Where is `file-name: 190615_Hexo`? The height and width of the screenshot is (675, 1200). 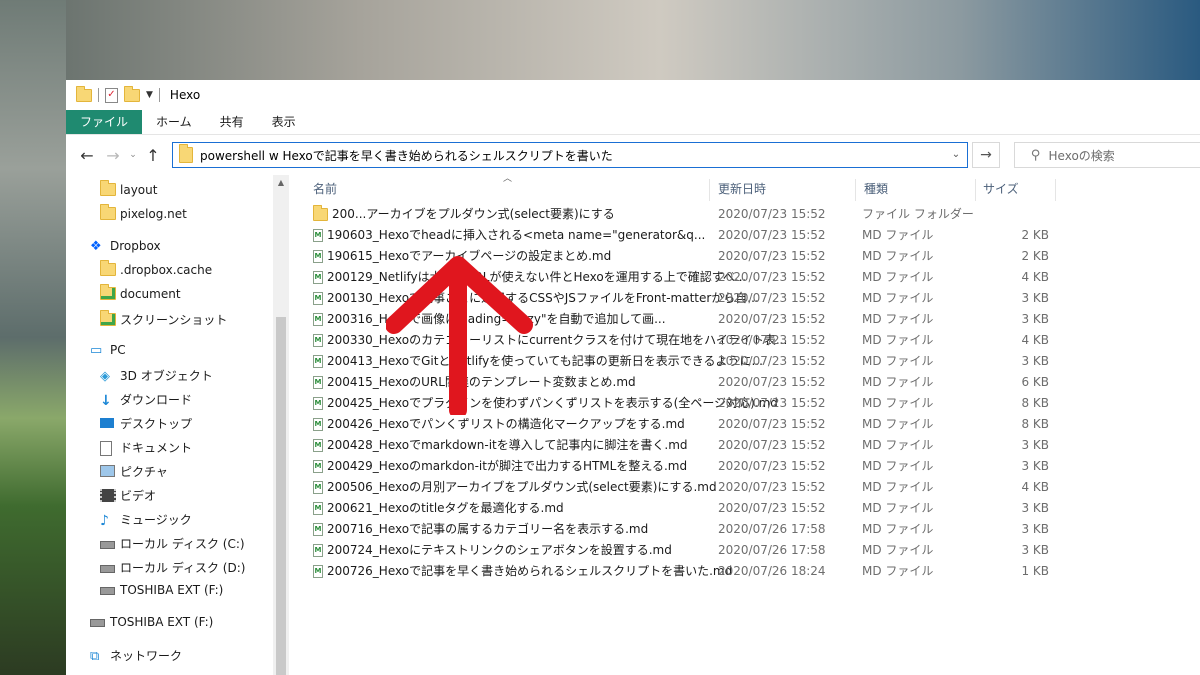
file-name: 190615_Hexo is located at coordinates (368, 256).